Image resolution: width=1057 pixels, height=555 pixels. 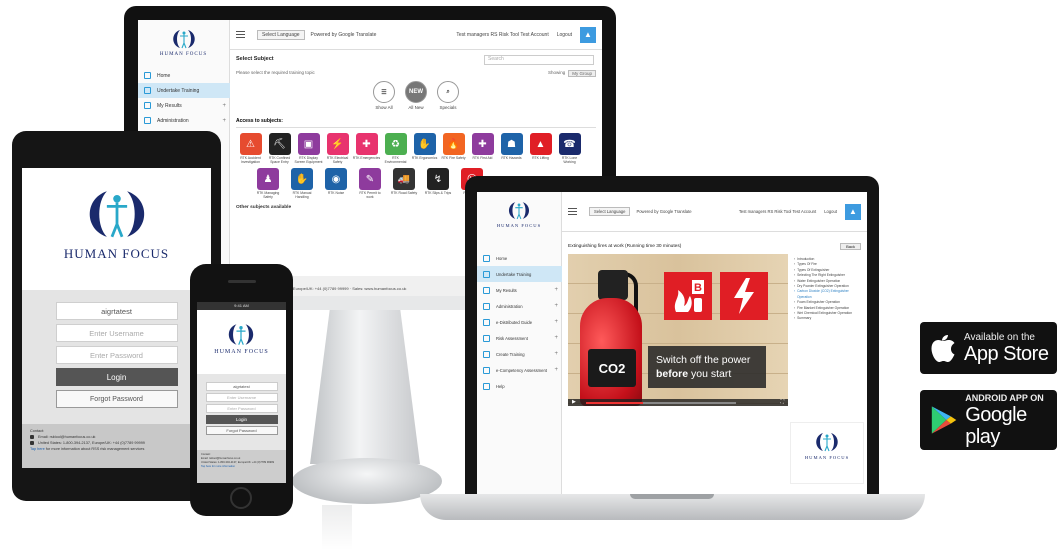 I want to click on nav-item-undertake-training: Undertake Training, so click(x=184, y=90).